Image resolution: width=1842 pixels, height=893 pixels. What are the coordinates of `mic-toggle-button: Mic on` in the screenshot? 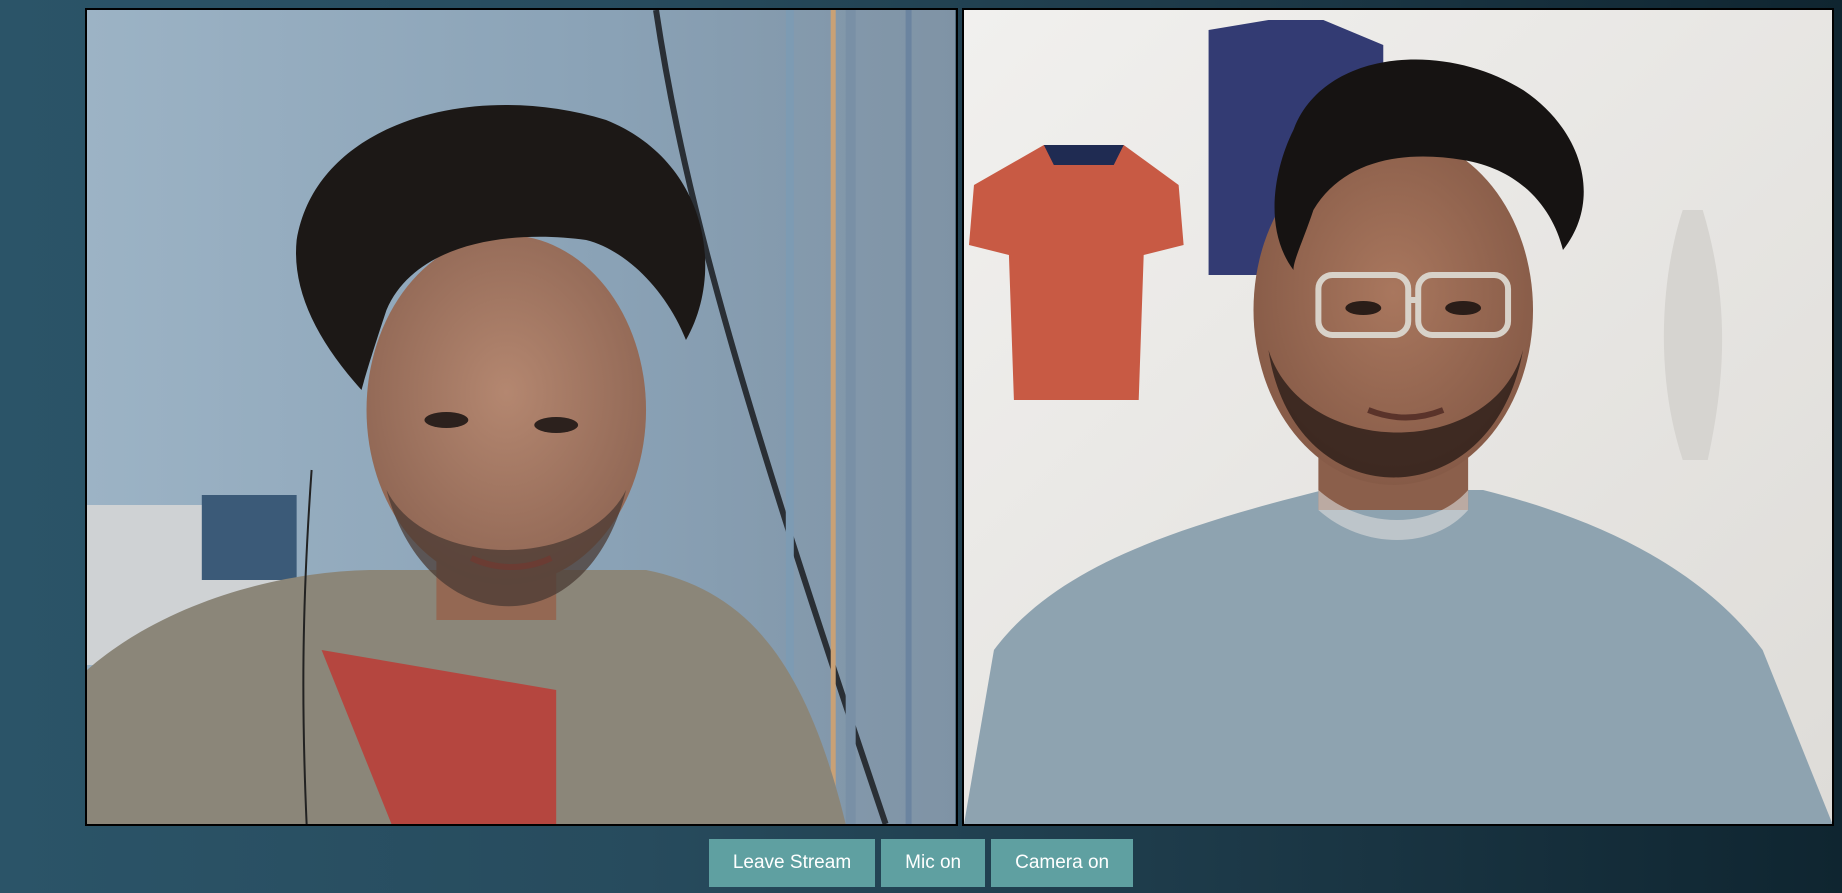 It's located at (933, 863).